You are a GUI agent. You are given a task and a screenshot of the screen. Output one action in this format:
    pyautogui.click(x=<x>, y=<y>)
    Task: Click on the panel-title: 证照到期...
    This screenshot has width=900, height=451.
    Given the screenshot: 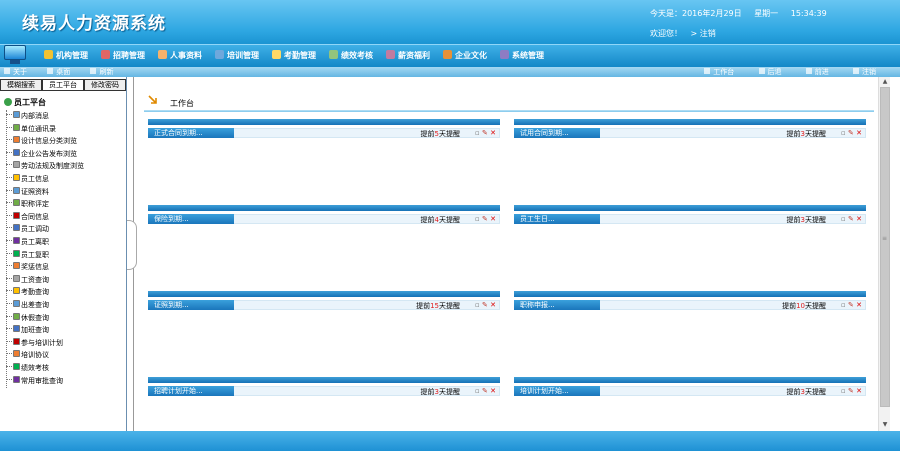 What is the action you would take?
    pyautogui.click(x=191, y=305)
    